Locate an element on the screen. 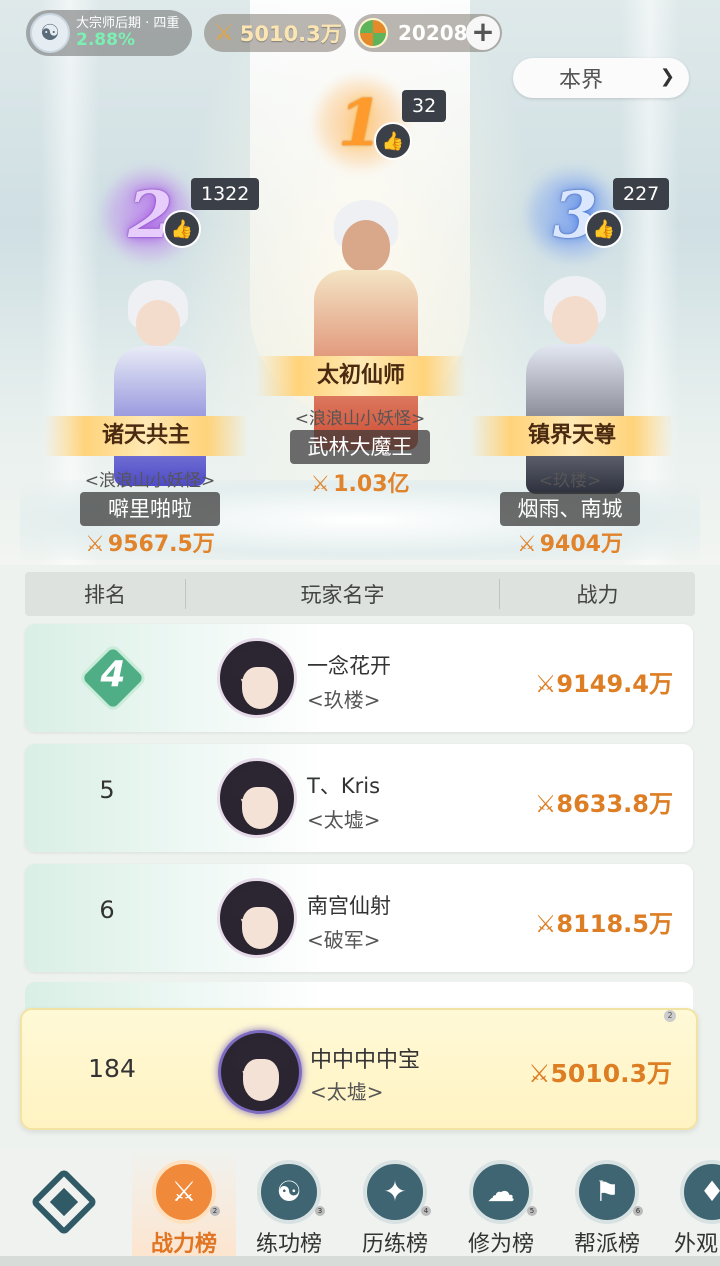  scope-dropdown: 本界 ❯ is located at coordinates (601, 78).